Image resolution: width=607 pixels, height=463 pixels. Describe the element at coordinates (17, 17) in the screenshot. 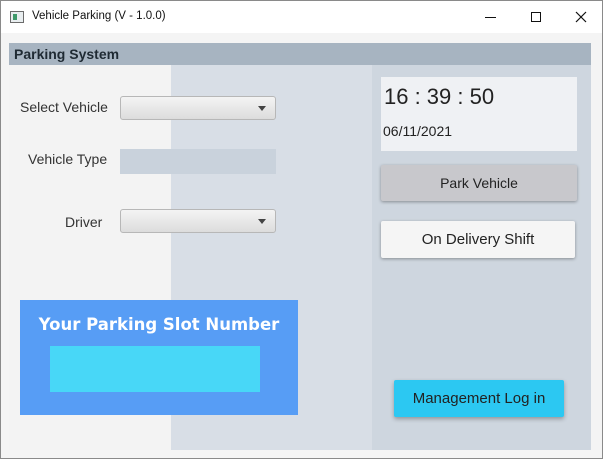

I see `app-icon` at that location.